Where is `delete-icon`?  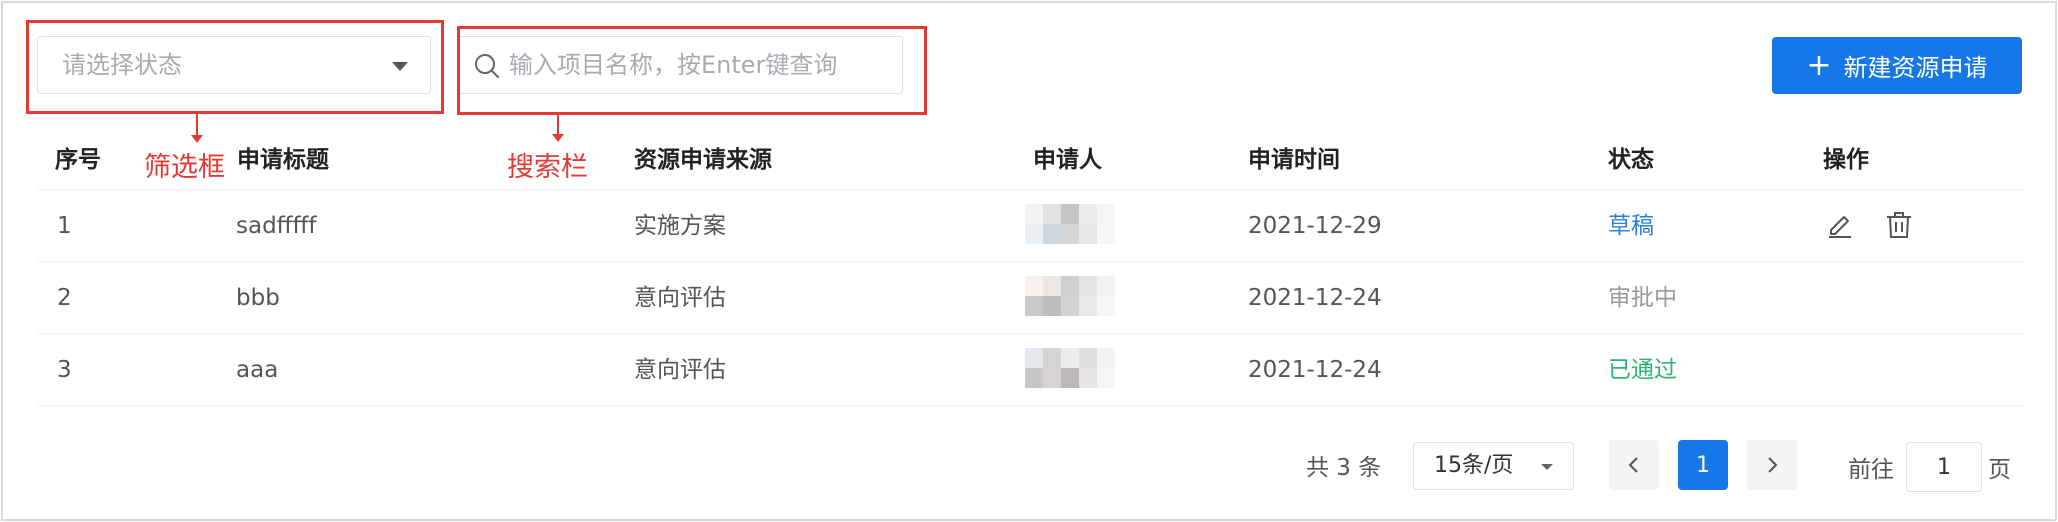
delete-icon is located at coordinates (1899, 225).